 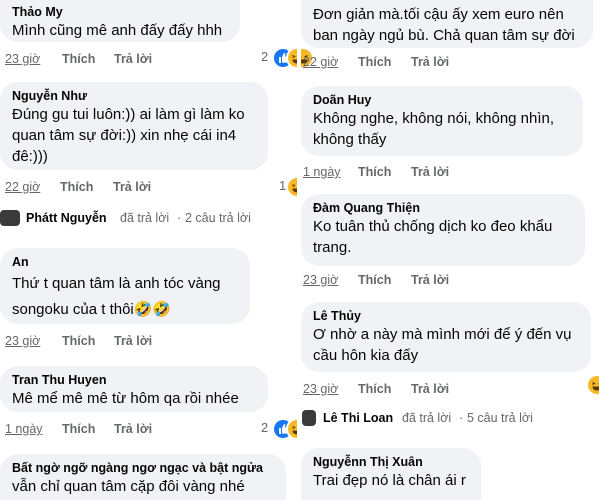 What do you see at coordinates (443, 208) in the screenshot?
I see `comment-author: Đàm Quang Thiện` at bounding box center [443, 208].